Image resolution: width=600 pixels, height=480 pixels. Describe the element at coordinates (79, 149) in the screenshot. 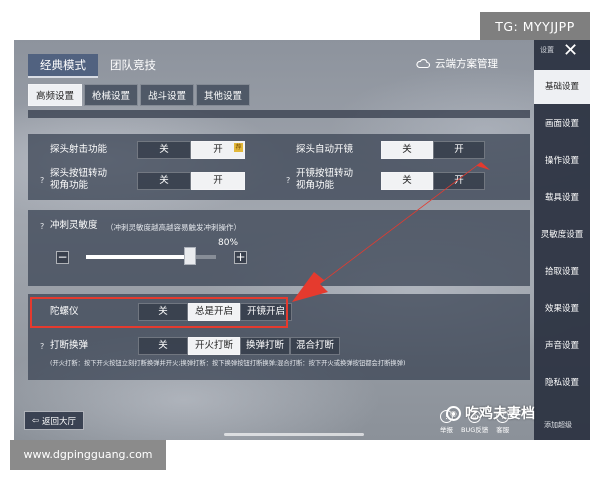

I see `peek-fire-label: 探头射击功能` at that location.